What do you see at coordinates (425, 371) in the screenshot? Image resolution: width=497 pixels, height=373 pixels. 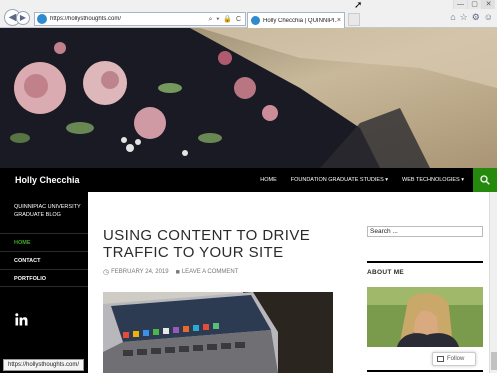 I see `sidebar-divider` at bounding box center [425, 371].